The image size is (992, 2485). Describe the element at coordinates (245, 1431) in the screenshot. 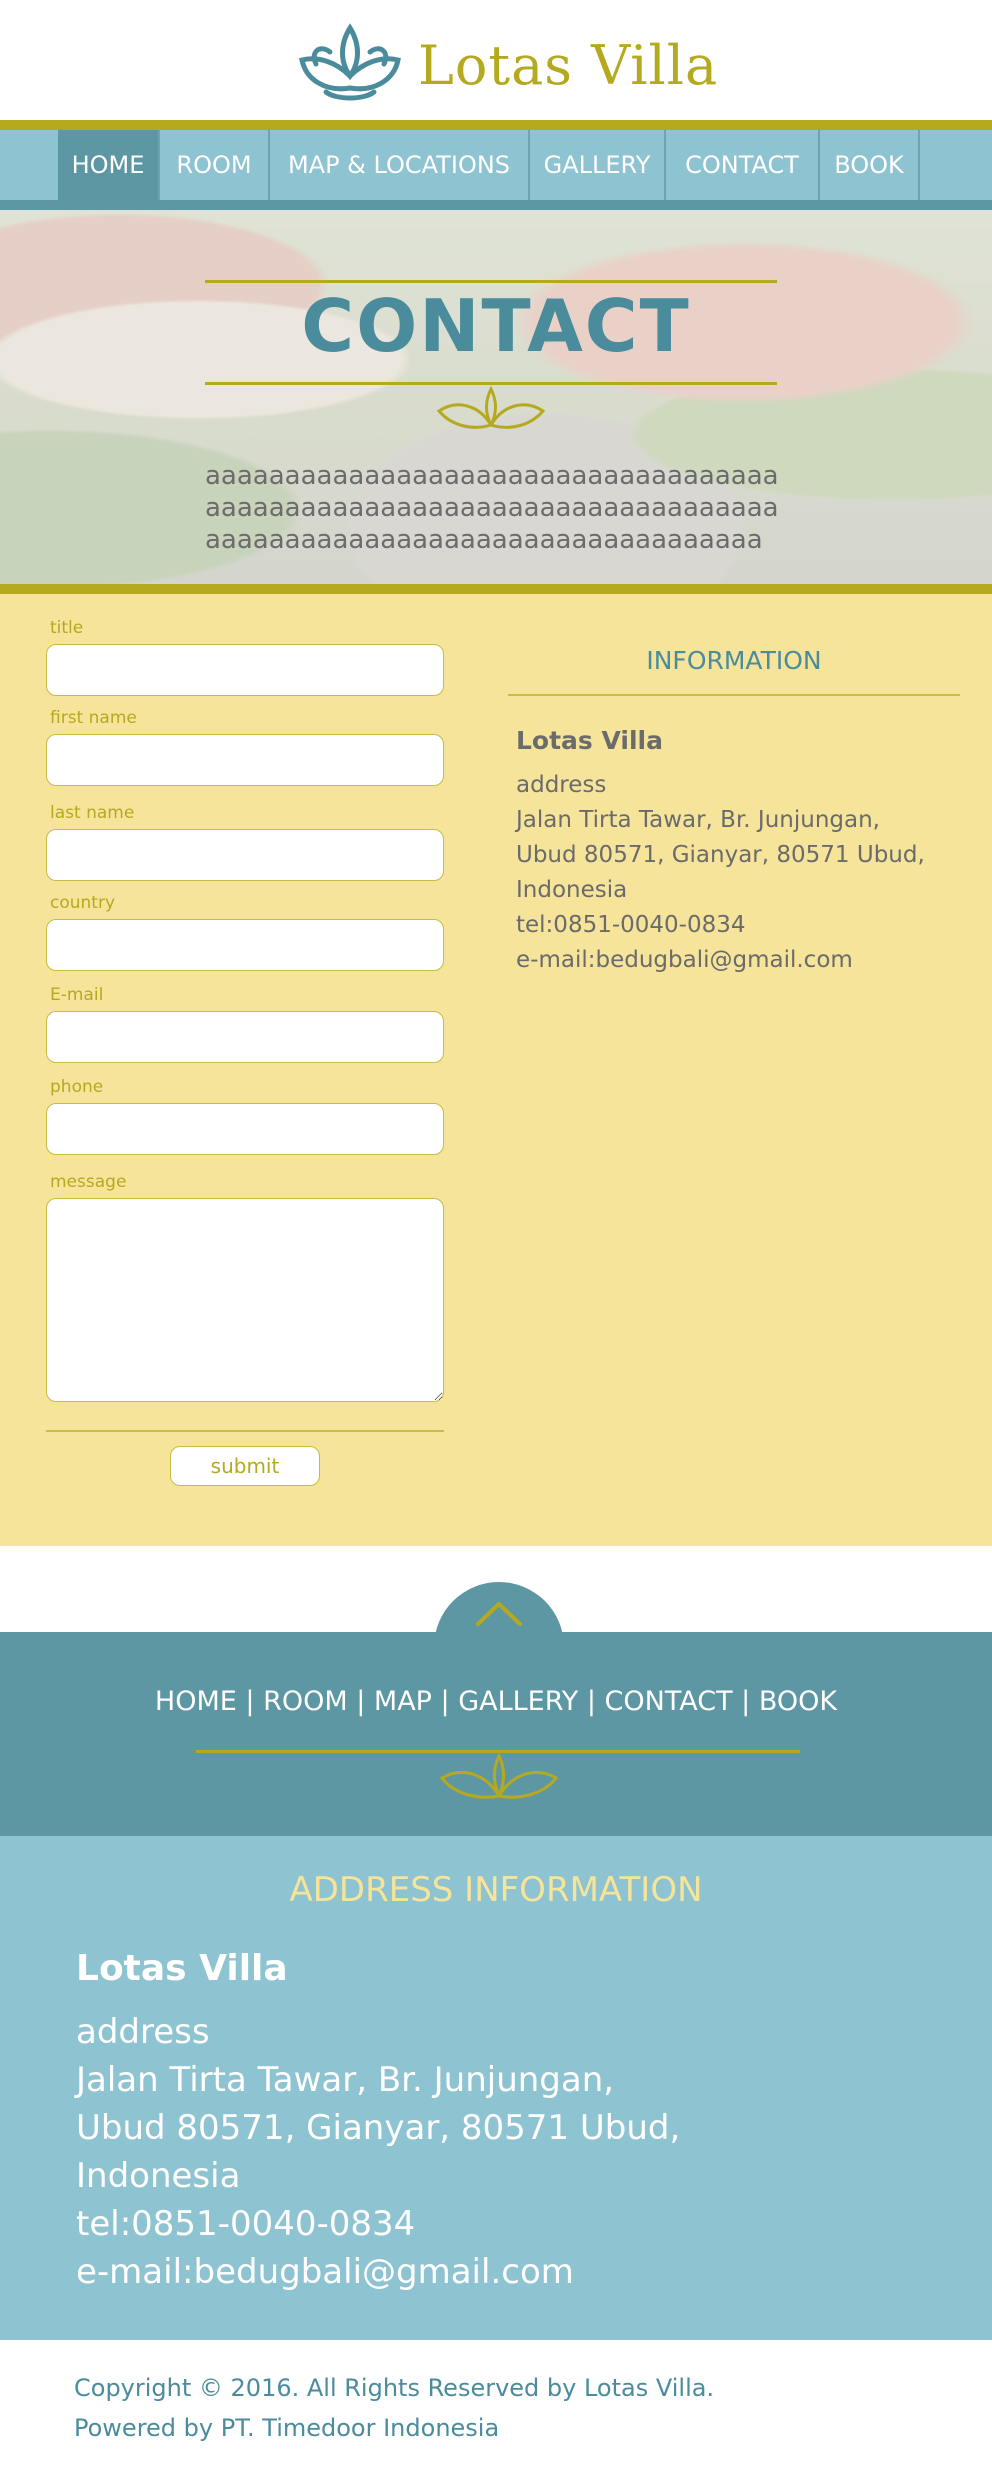

I see `form-divider` at that location.